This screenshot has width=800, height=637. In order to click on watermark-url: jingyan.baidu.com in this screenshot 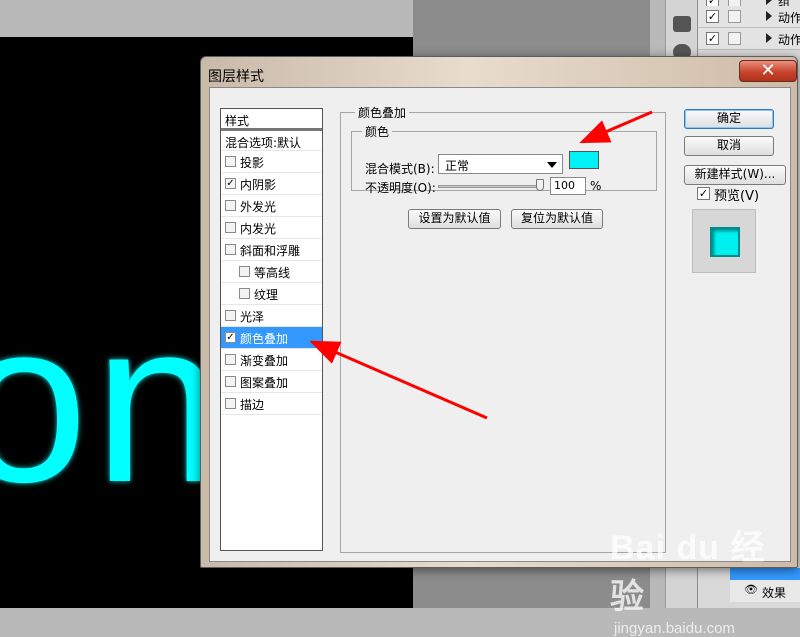, I will do `click(674, 628)`.